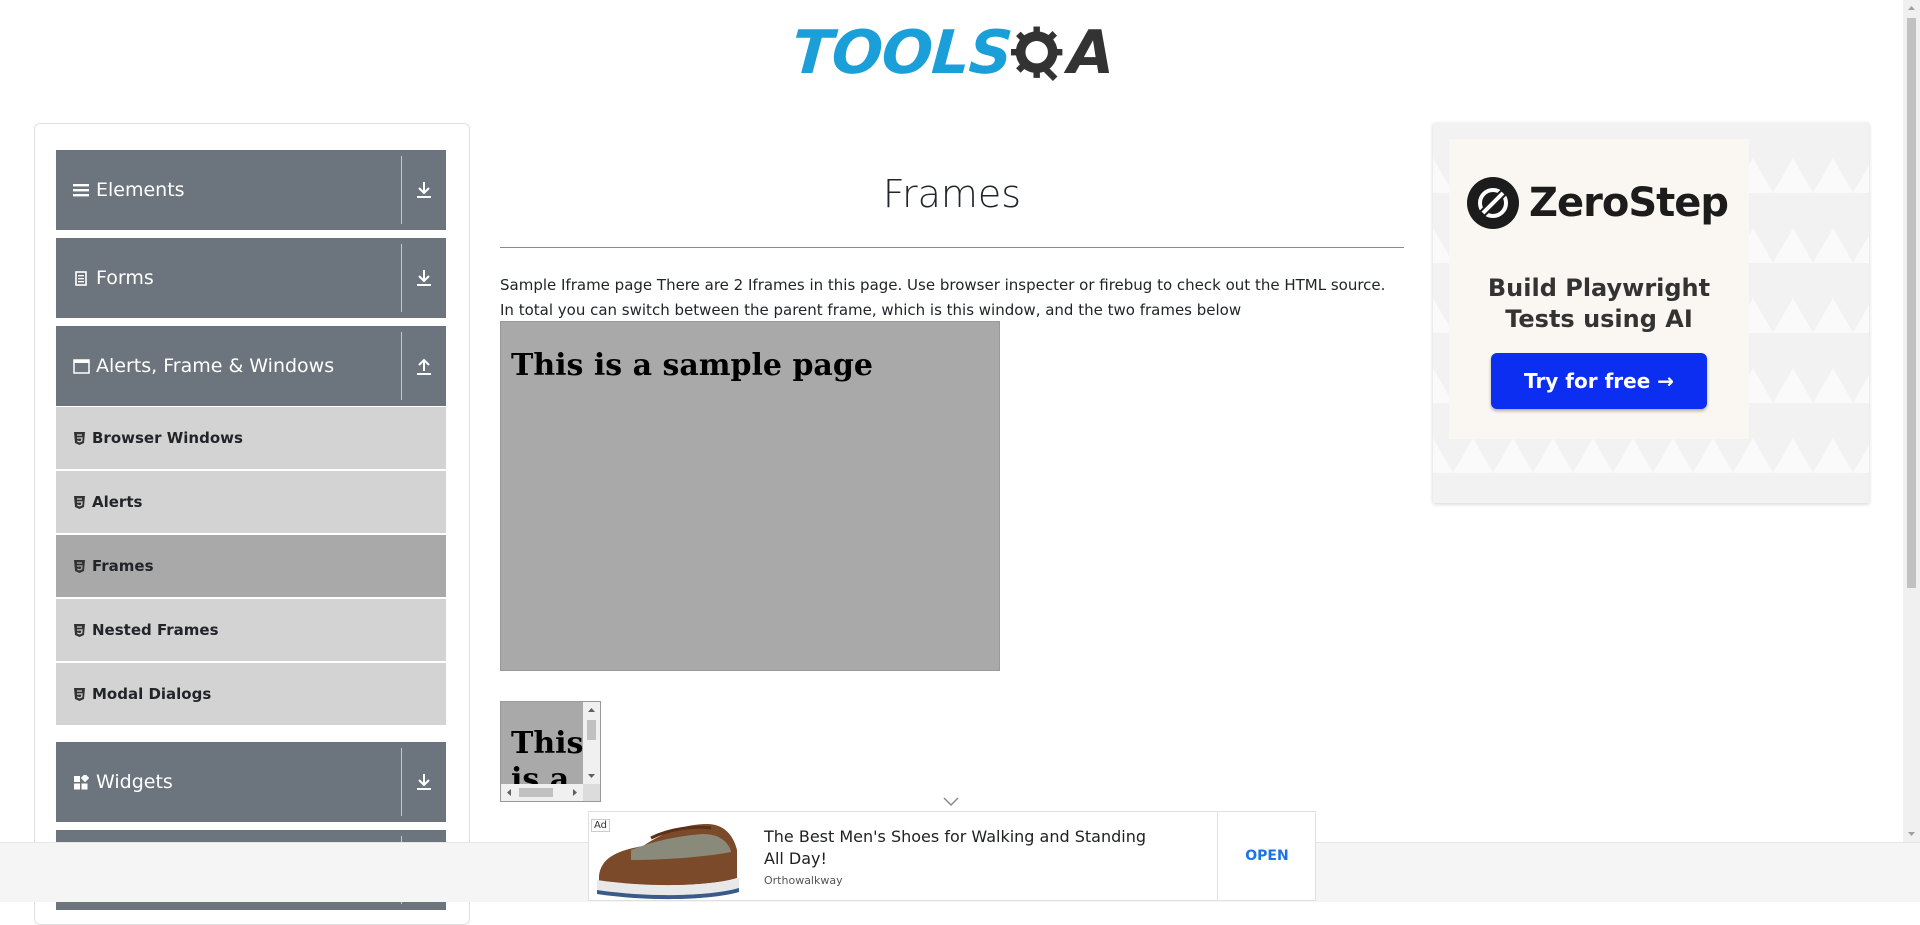 The width and height of the screenshot is (1920, 925). What do you see at coordinates (601, 825) in the screenshot?
I see `ad-badge: Ad` at bounding box center [601, 825].